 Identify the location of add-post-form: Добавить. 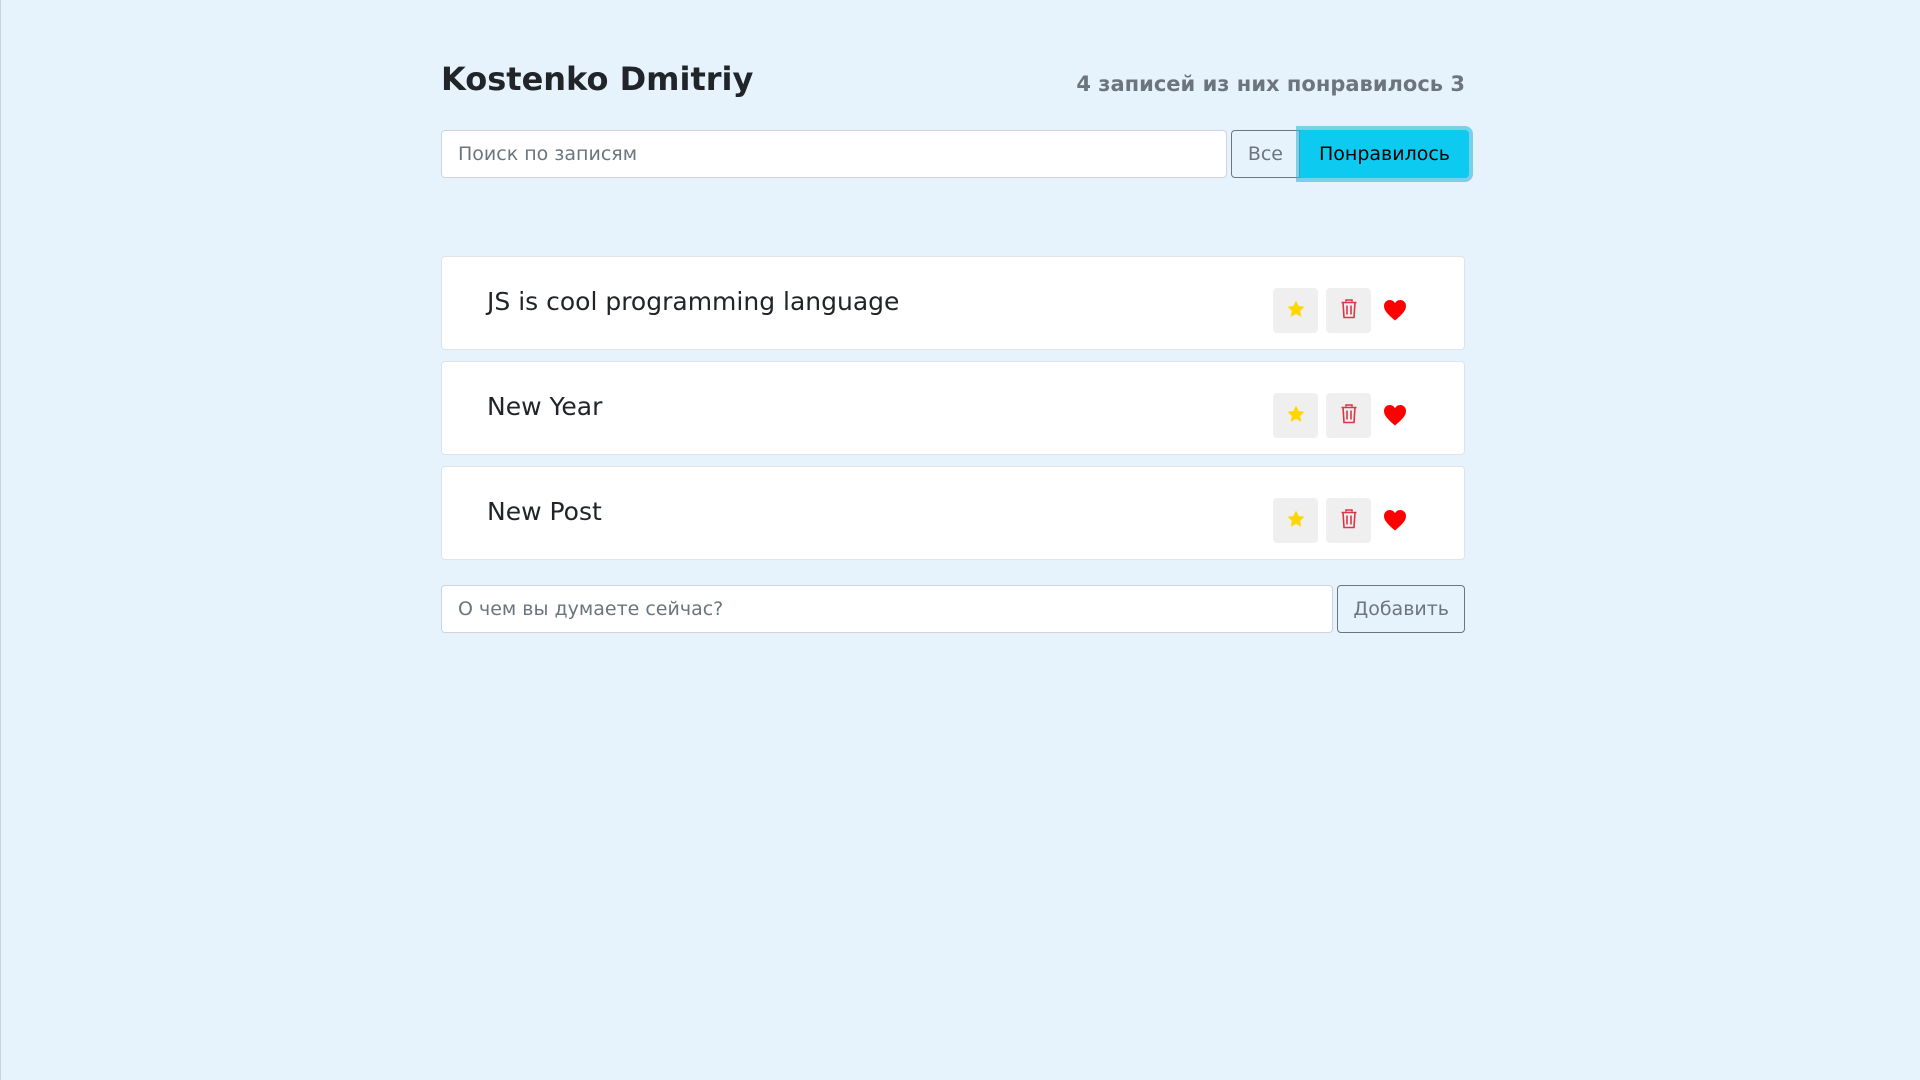
(953, 610).